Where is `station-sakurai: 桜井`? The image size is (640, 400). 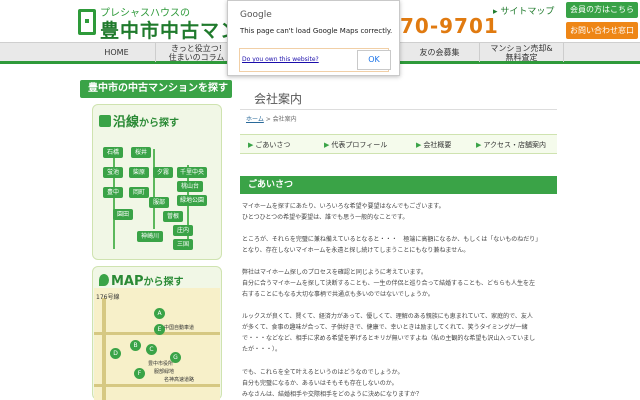 station-sakurai: 桜井 is located at coordinates (141, 152).